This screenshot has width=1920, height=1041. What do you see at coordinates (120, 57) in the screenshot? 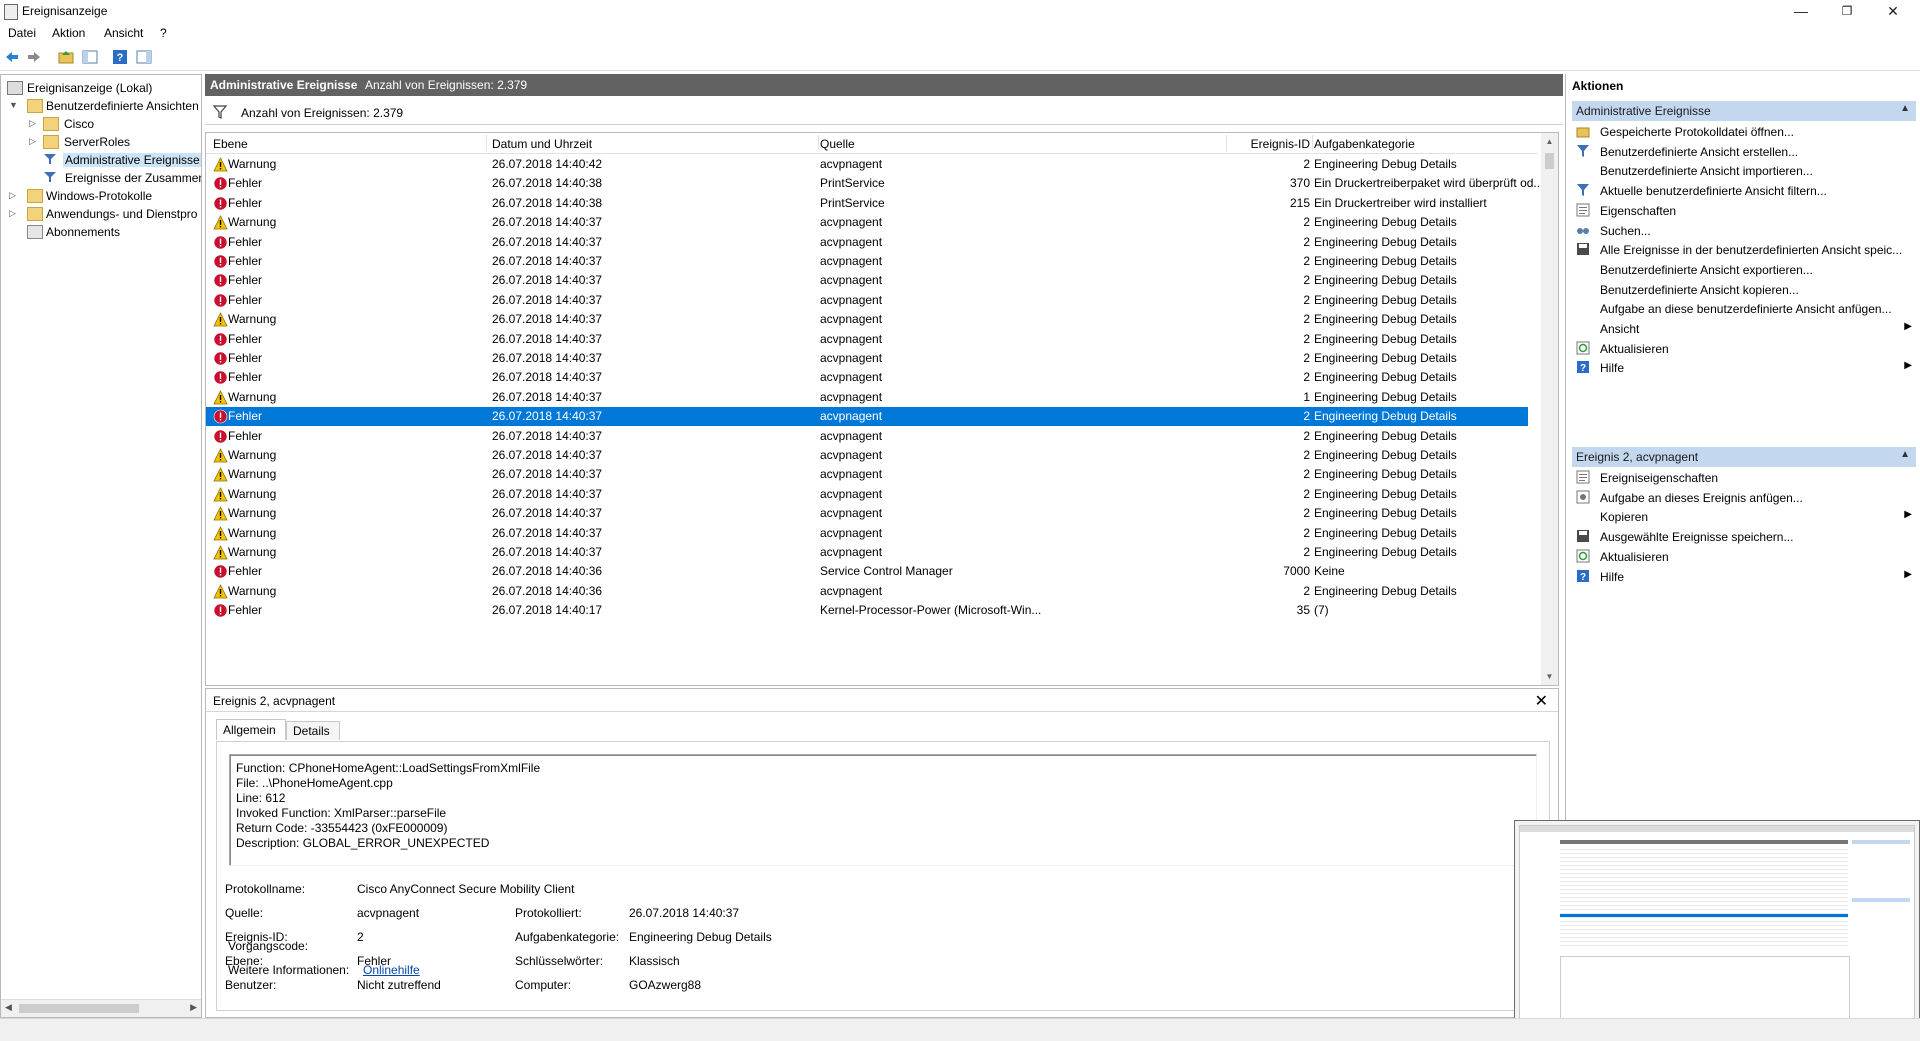
I see `help-icon: ?` at bounding box center [120, 57].